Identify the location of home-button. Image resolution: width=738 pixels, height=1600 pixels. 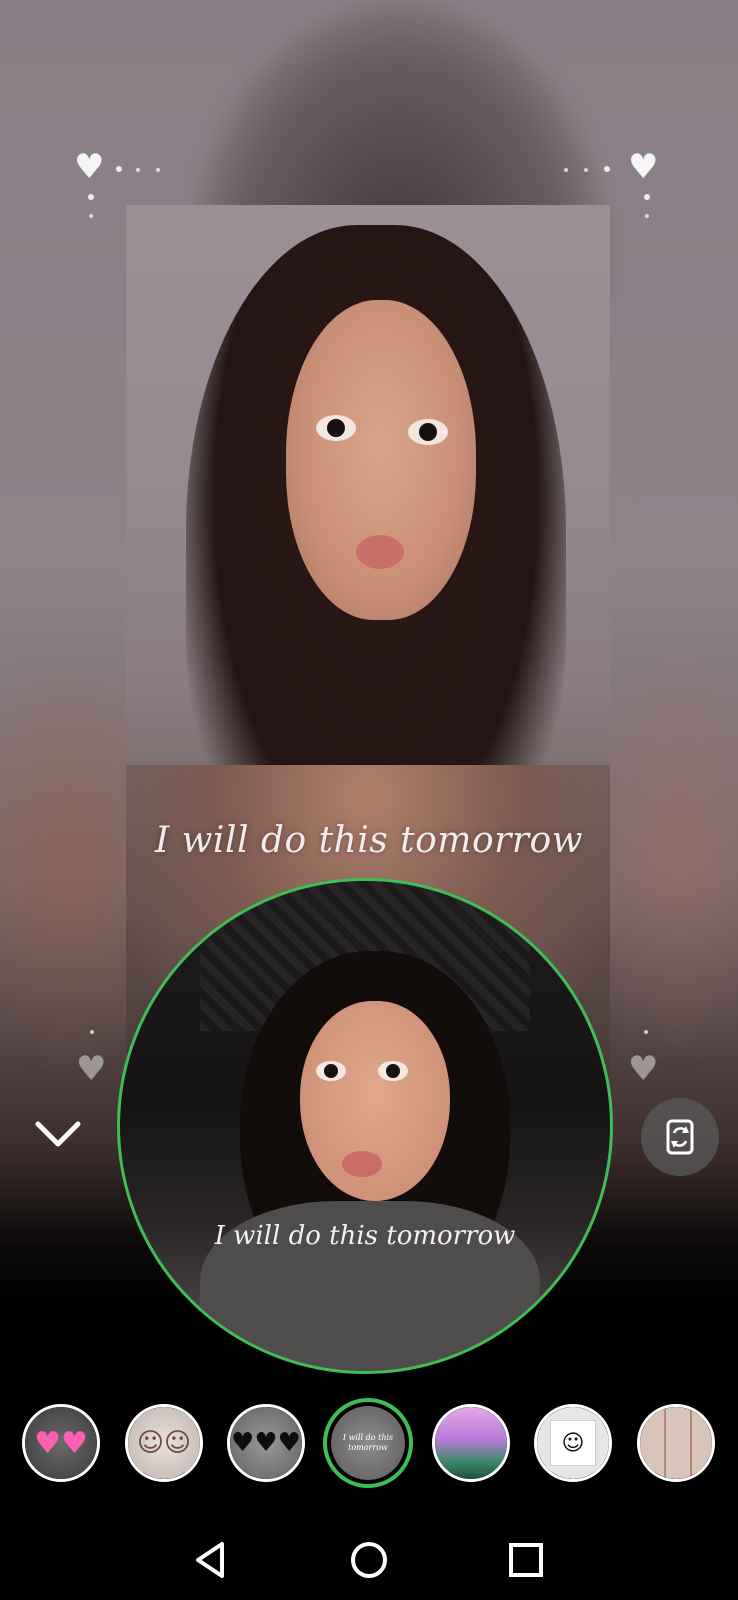
(369, 1560).